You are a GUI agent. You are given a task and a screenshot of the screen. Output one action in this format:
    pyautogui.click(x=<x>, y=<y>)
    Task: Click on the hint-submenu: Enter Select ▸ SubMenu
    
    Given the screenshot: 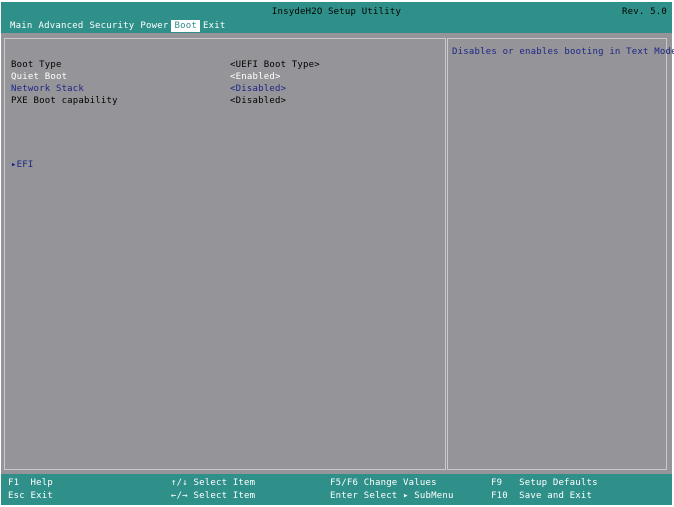 What is the action you would take?
    pyautogui.click(x=392, y=496)
    